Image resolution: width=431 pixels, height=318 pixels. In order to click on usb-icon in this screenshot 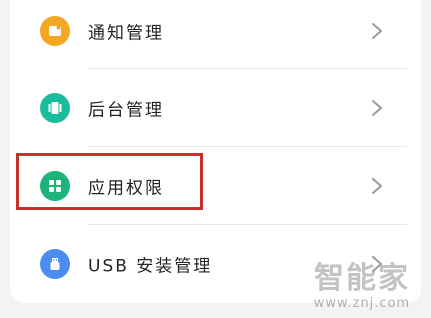, I will do `click(55, 264)`.